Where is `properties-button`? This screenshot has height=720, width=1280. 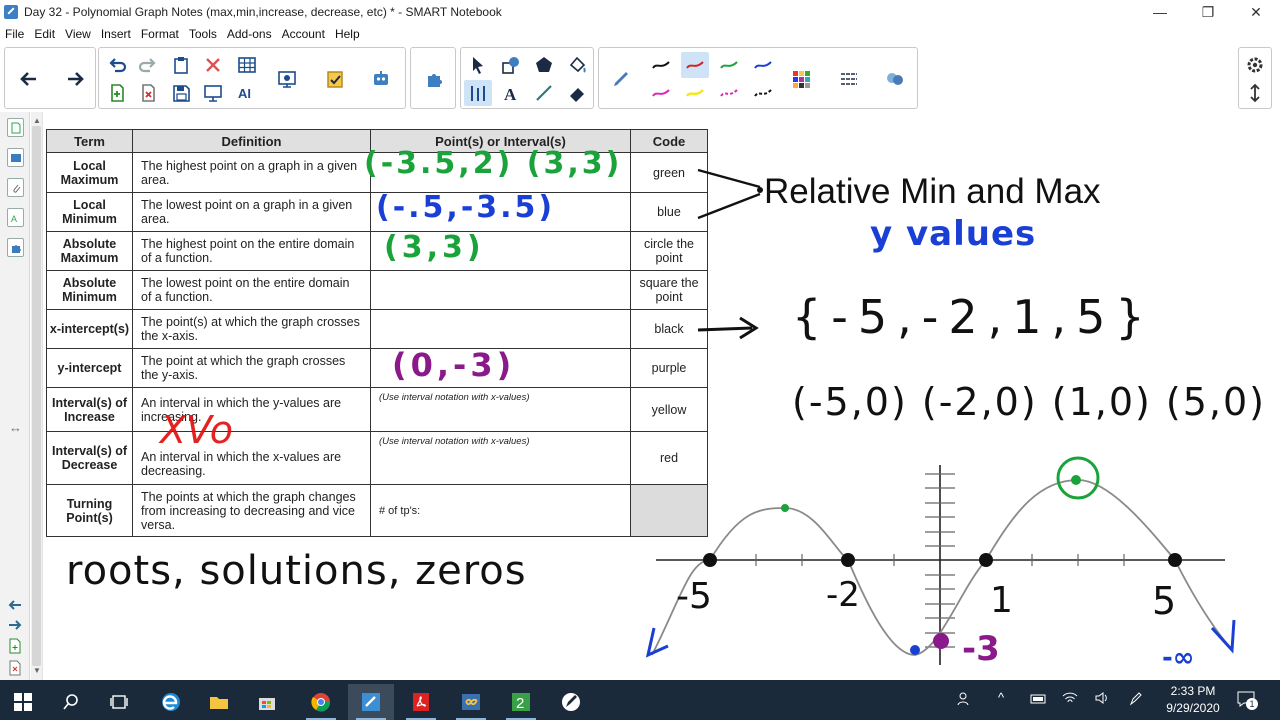
properties-button is located at coordinates (895, 79).